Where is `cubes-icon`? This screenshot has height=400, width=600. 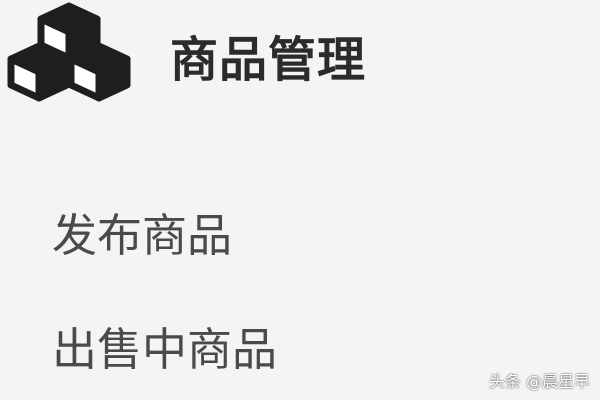 cubes-icon is located at coordinates (69, 52).